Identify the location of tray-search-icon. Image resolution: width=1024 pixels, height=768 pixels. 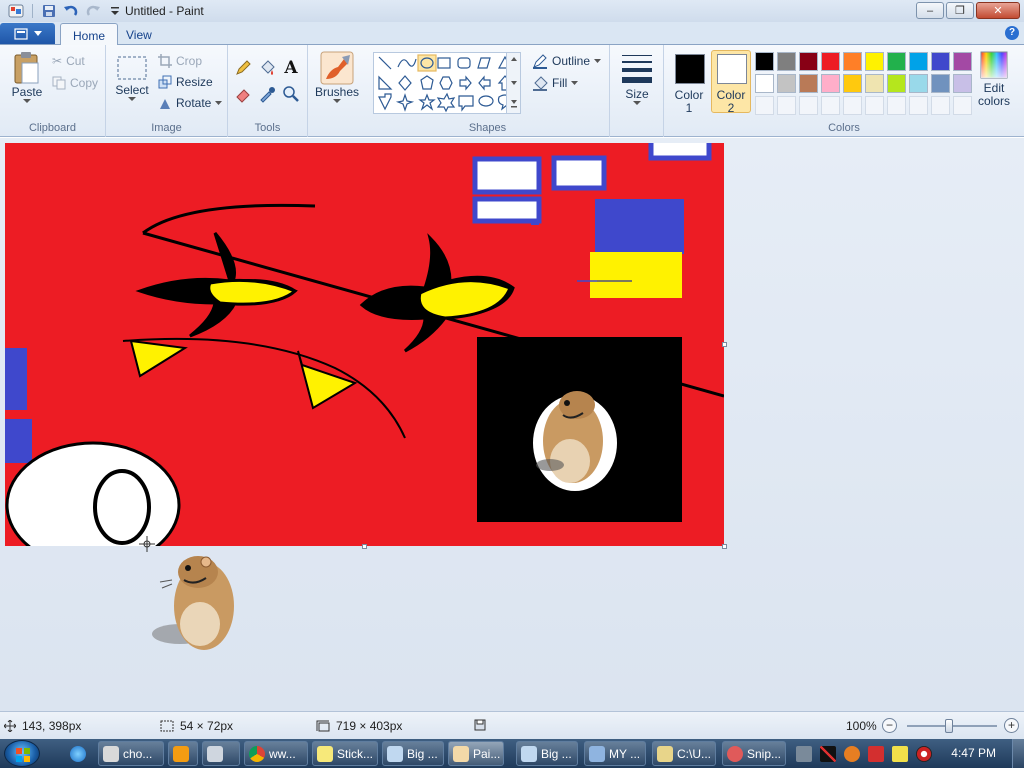
(852, 753).